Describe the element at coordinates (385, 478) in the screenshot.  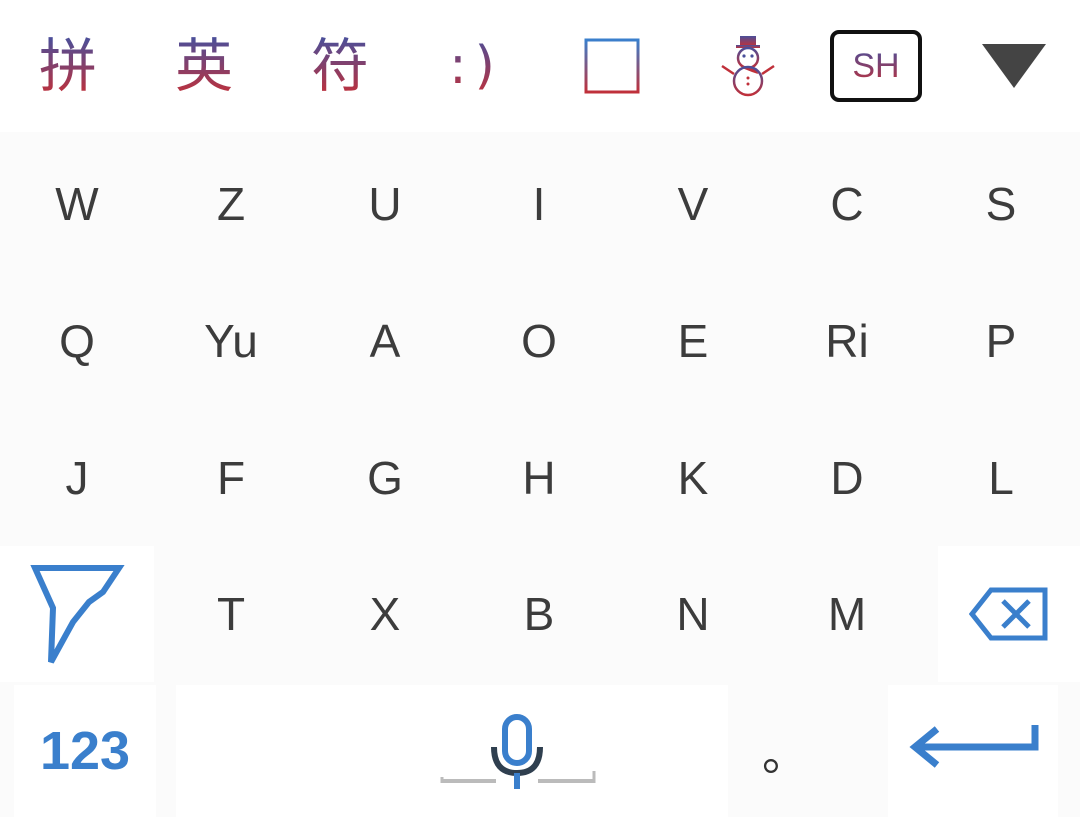
I see `key: G` at that location.